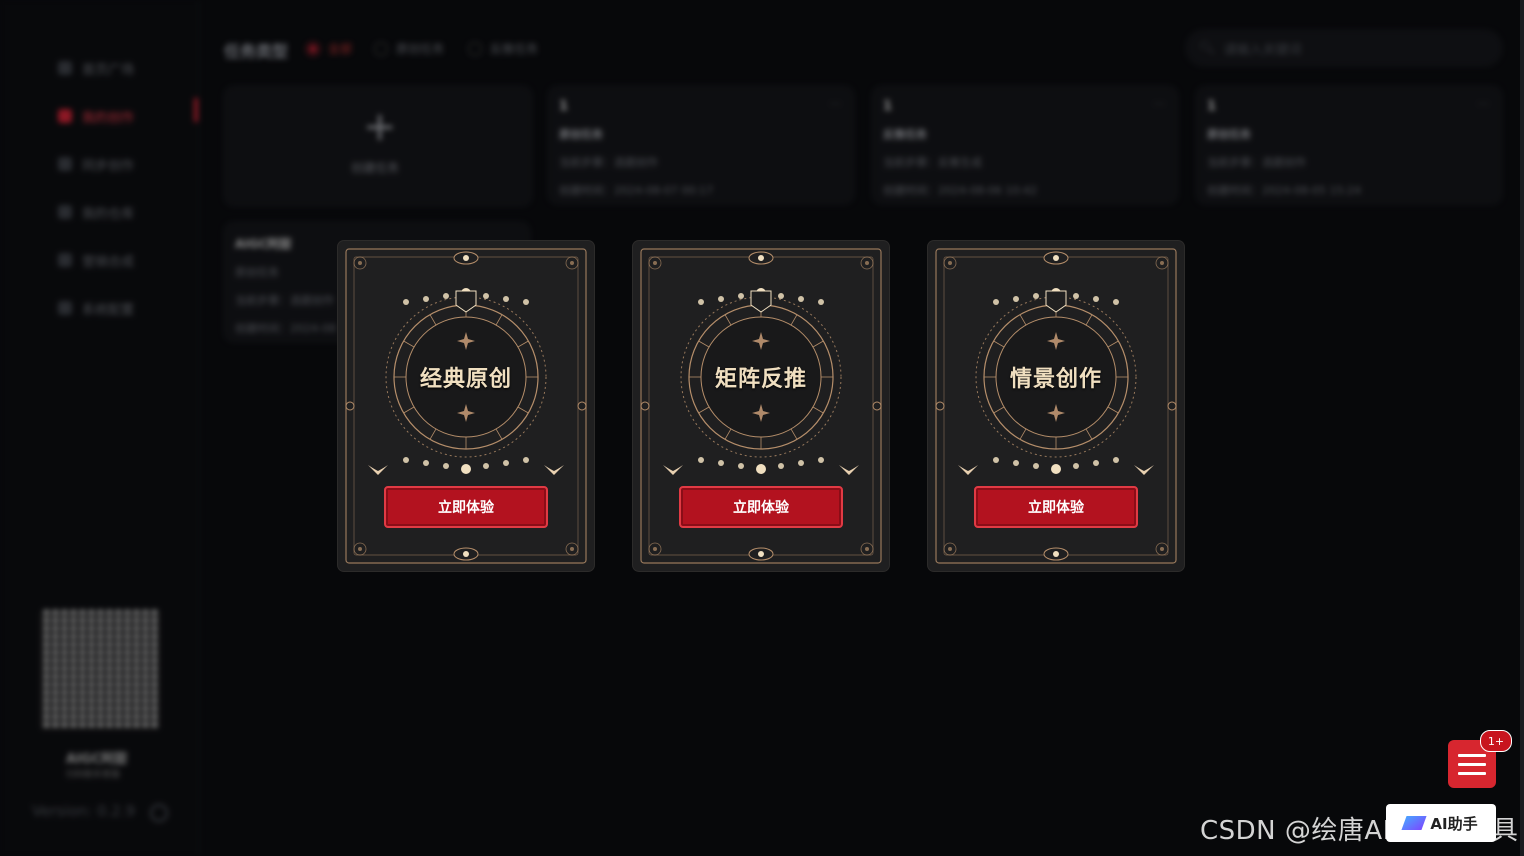 This screenshot has width=1524, height=856. Describe the element at coordinates (1414, 823) in the screenshot. I see `ai-logo-icon` at that location.